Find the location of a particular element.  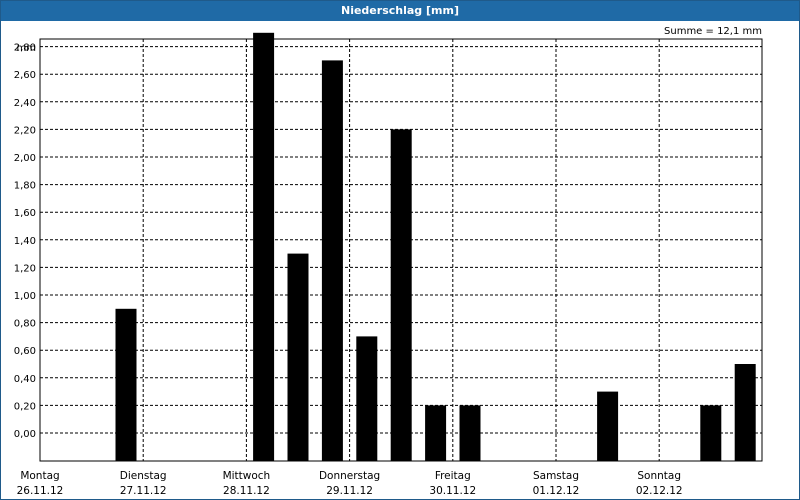

y-axis-unit: mm is located at coordinates (26, 48).